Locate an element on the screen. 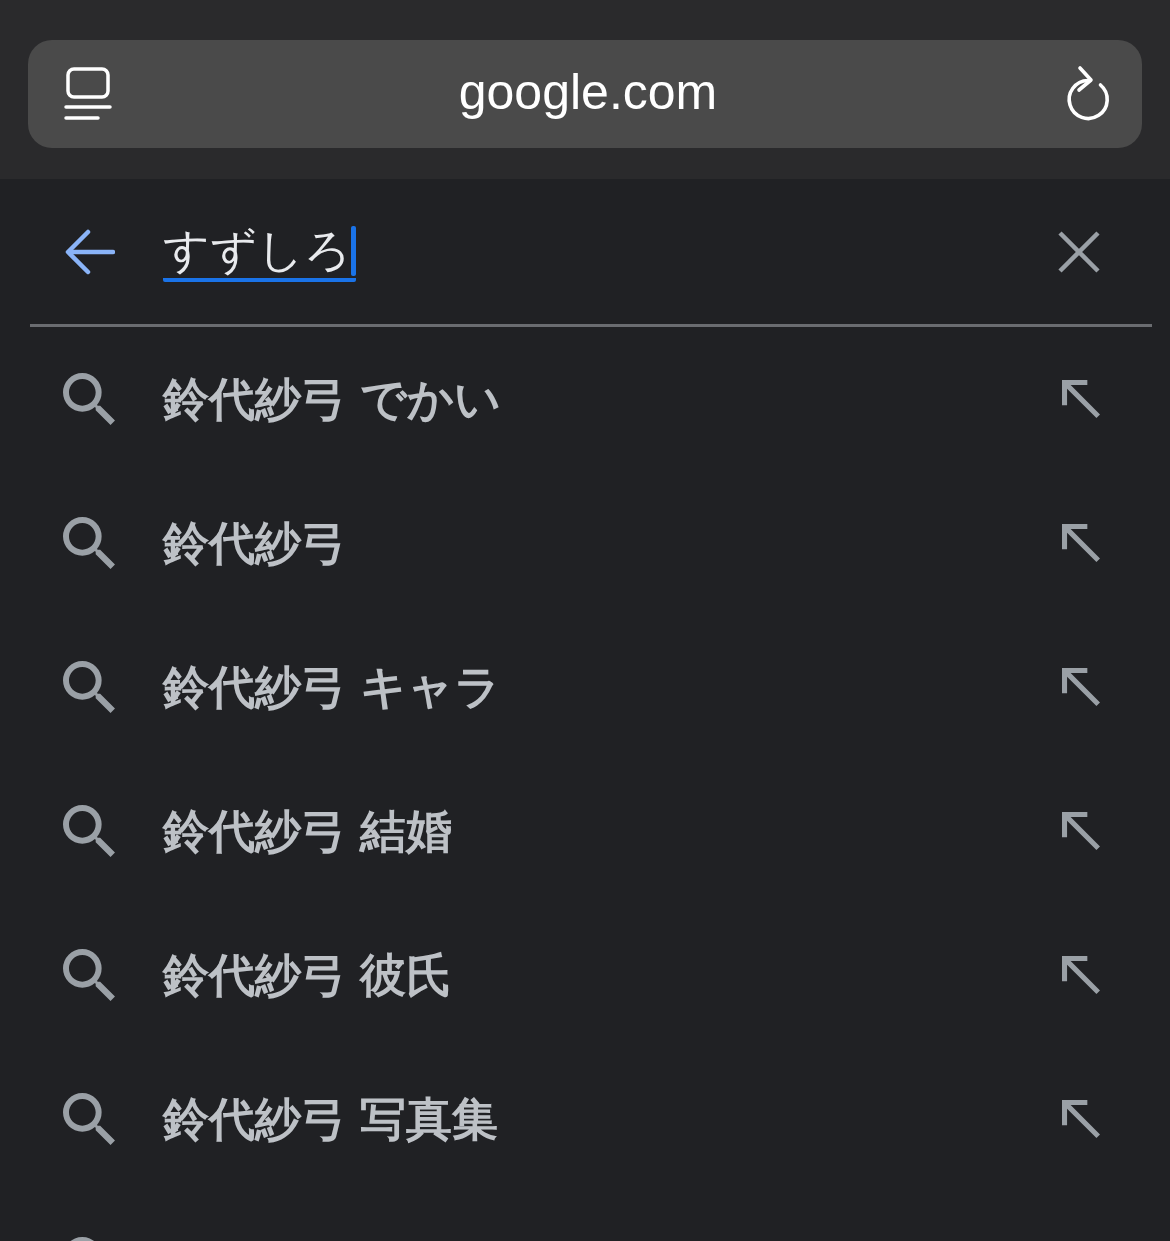  reload-icon is located at coordinates (1087, 94).